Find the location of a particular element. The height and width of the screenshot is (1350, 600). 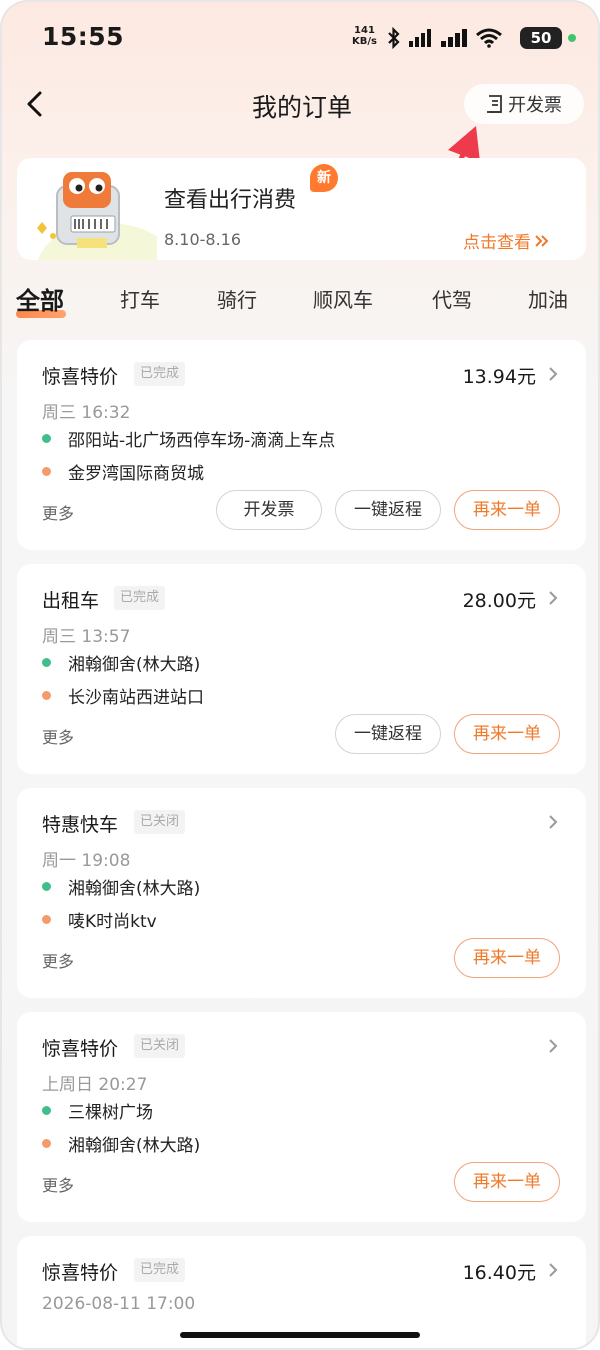

banner-date-range: 8.10-8.16 is located at coordinates (203, 239).